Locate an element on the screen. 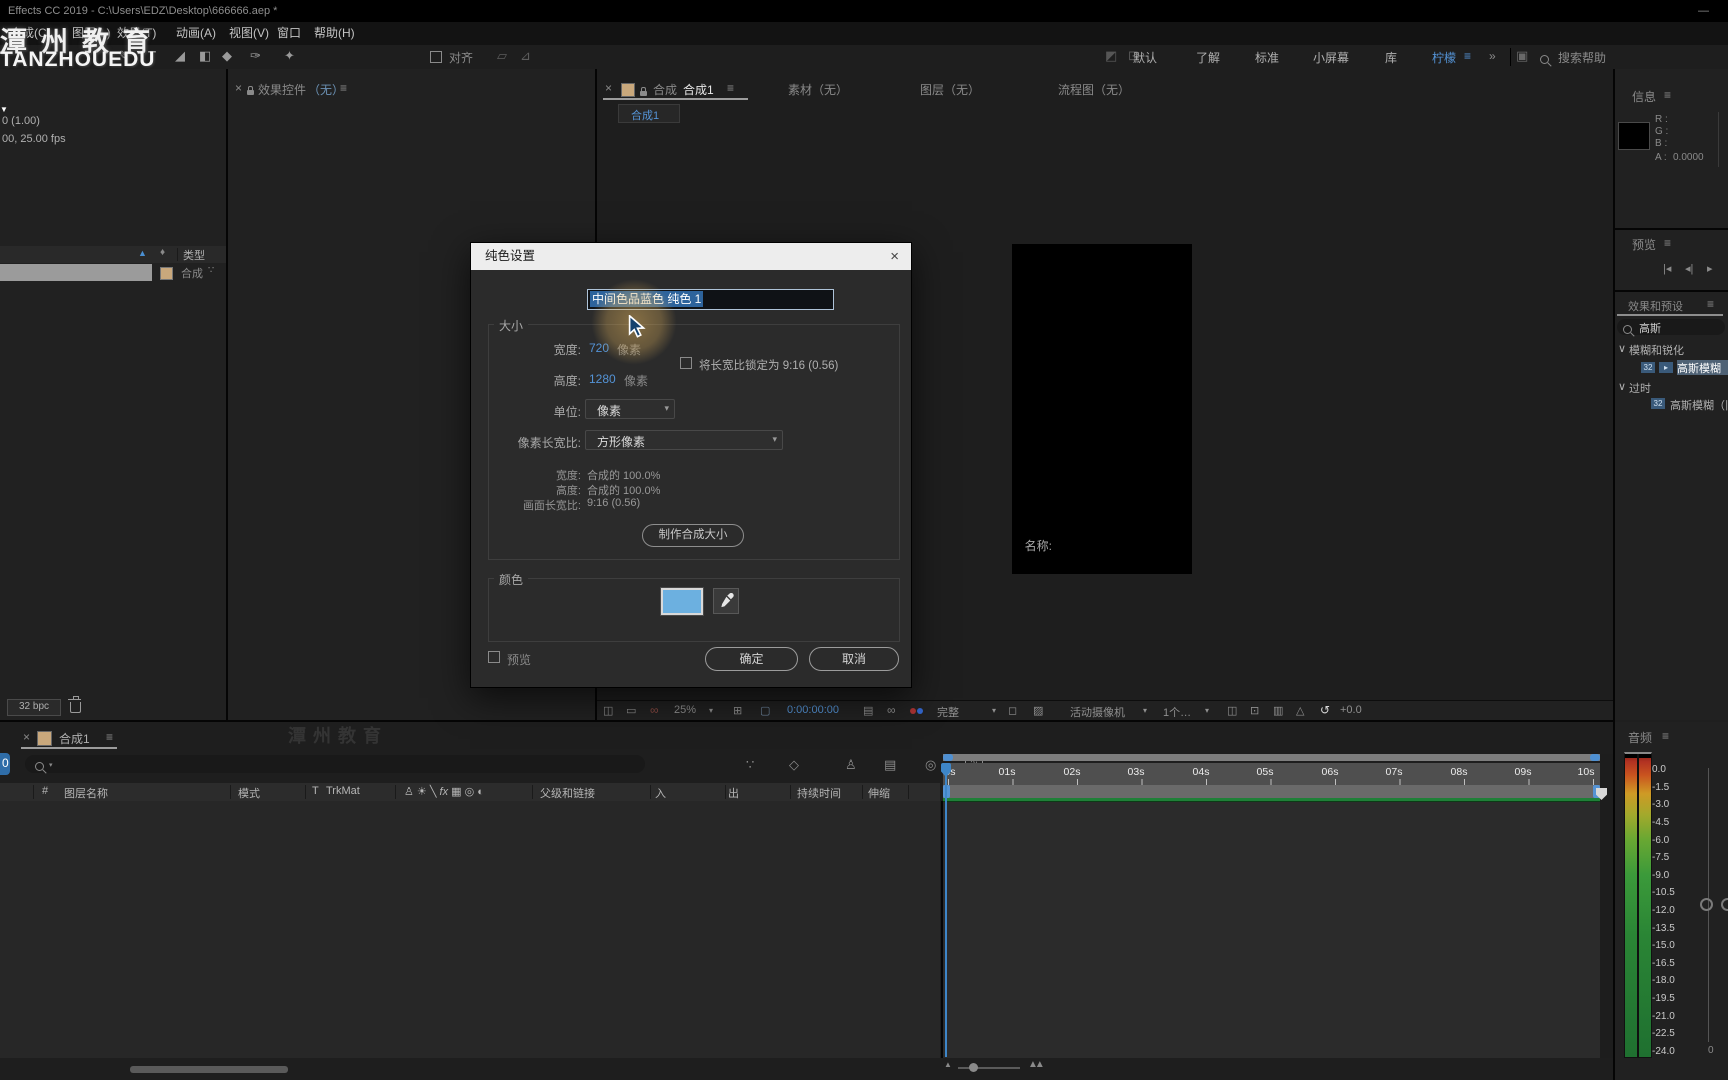  flowchart-view-icon: ◫ is located at coordinates (608, 710).